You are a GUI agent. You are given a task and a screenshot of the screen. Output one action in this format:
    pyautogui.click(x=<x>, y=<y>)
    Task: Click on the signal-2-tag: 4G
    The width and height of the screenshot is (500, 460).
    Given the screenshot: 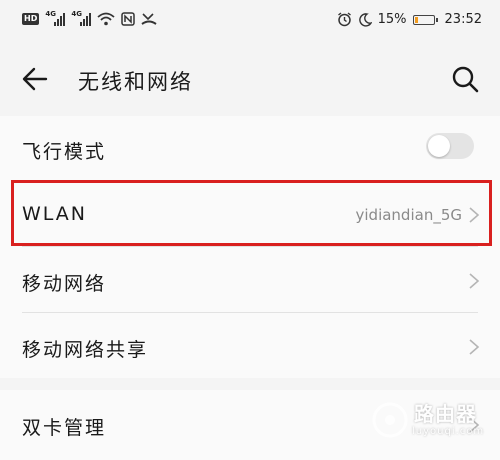 What is the action you would take?
    pyautogui.click(x=76, y=14)
    